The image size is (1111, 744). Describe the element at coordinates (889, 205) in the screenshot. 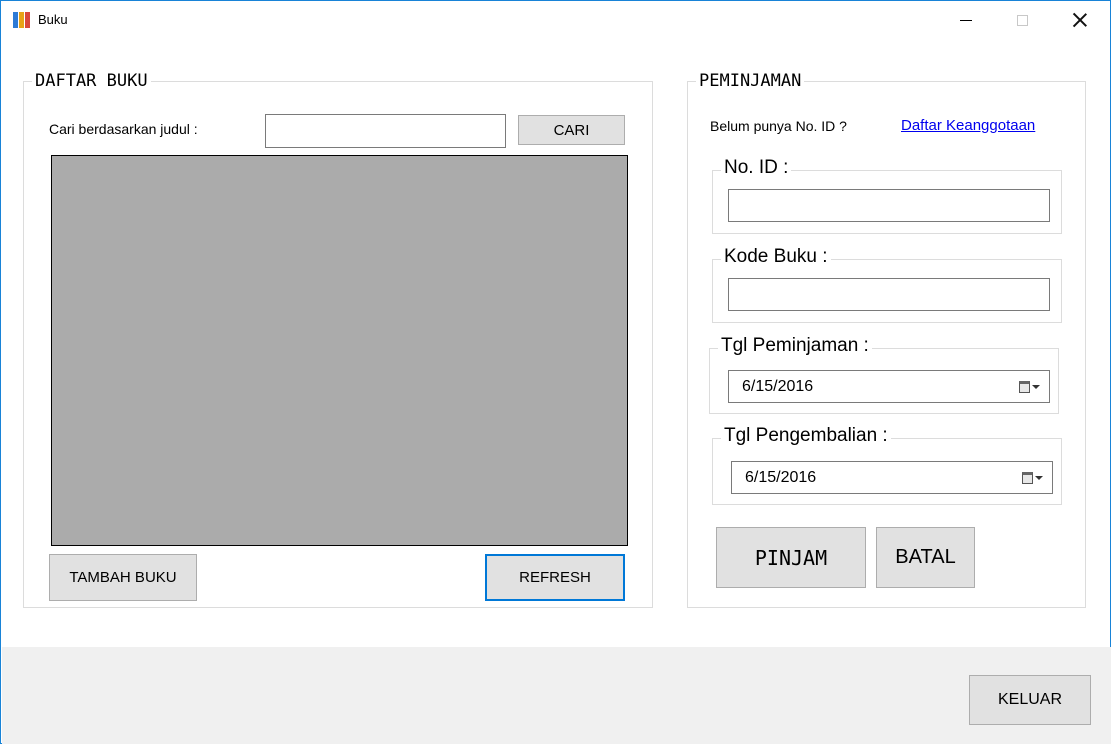

I see `member-id-input` at that location.